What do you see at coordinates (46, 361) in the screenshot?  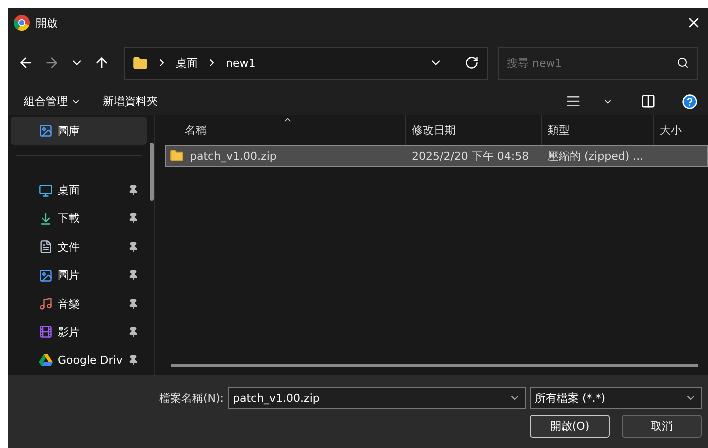 I see `drive-icon` at bounding box center [46, 361].